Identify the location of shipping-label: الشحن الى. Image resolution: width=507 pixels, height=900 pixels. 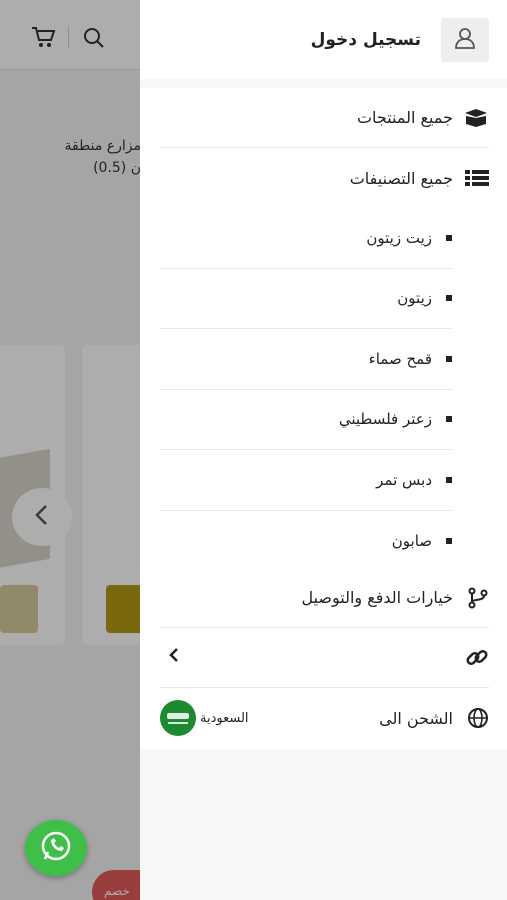
(416, 718).